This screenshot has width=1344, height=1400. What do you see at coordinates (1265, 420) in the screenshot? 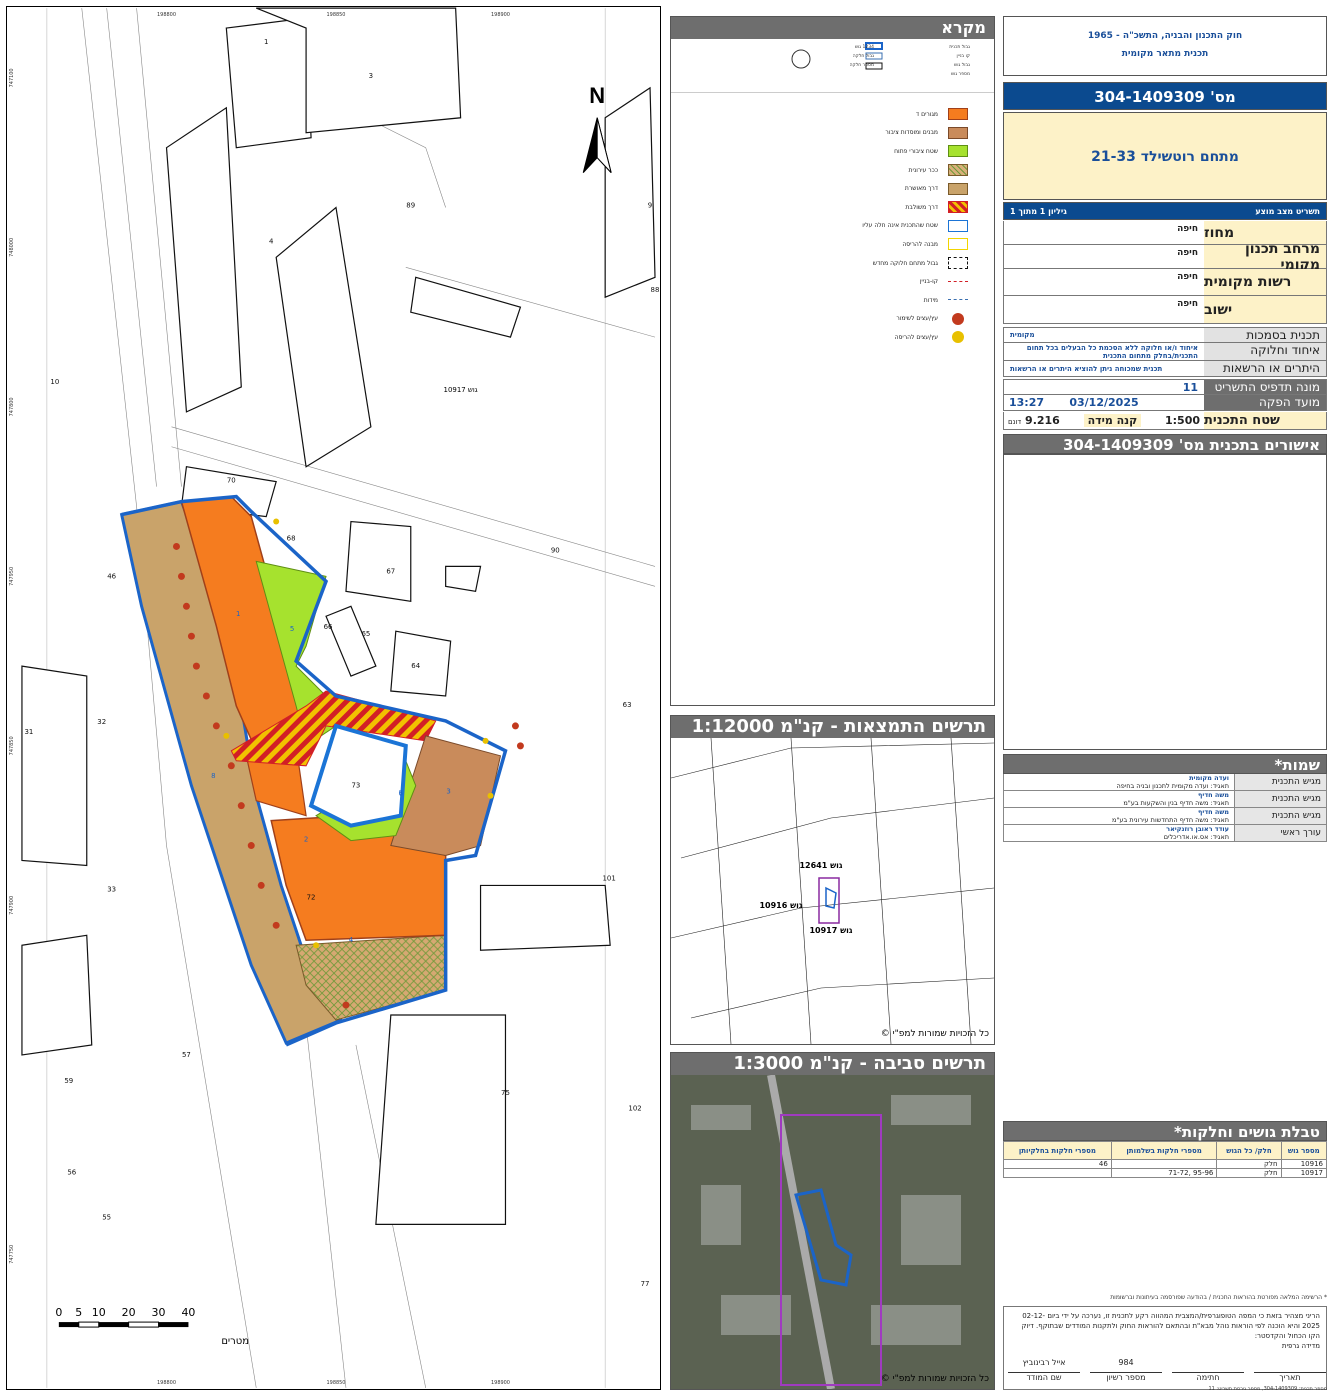
I see `area-label: שטח התכנית` at bounding box center [1265, 420].